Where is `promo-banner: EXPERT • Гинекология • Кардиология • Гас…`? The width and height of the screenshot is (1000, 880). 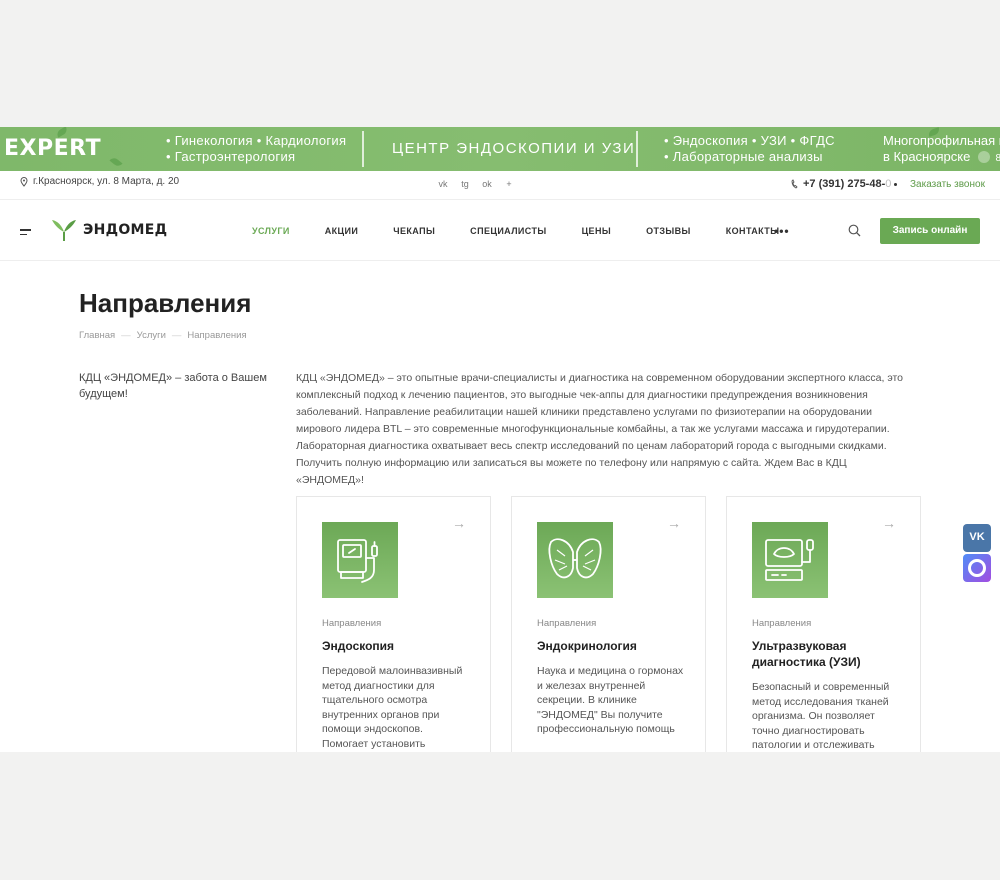 promo-banner: EXPERT • Гинекология • Кардиология • Гас… is located at coordinates (500, 149).